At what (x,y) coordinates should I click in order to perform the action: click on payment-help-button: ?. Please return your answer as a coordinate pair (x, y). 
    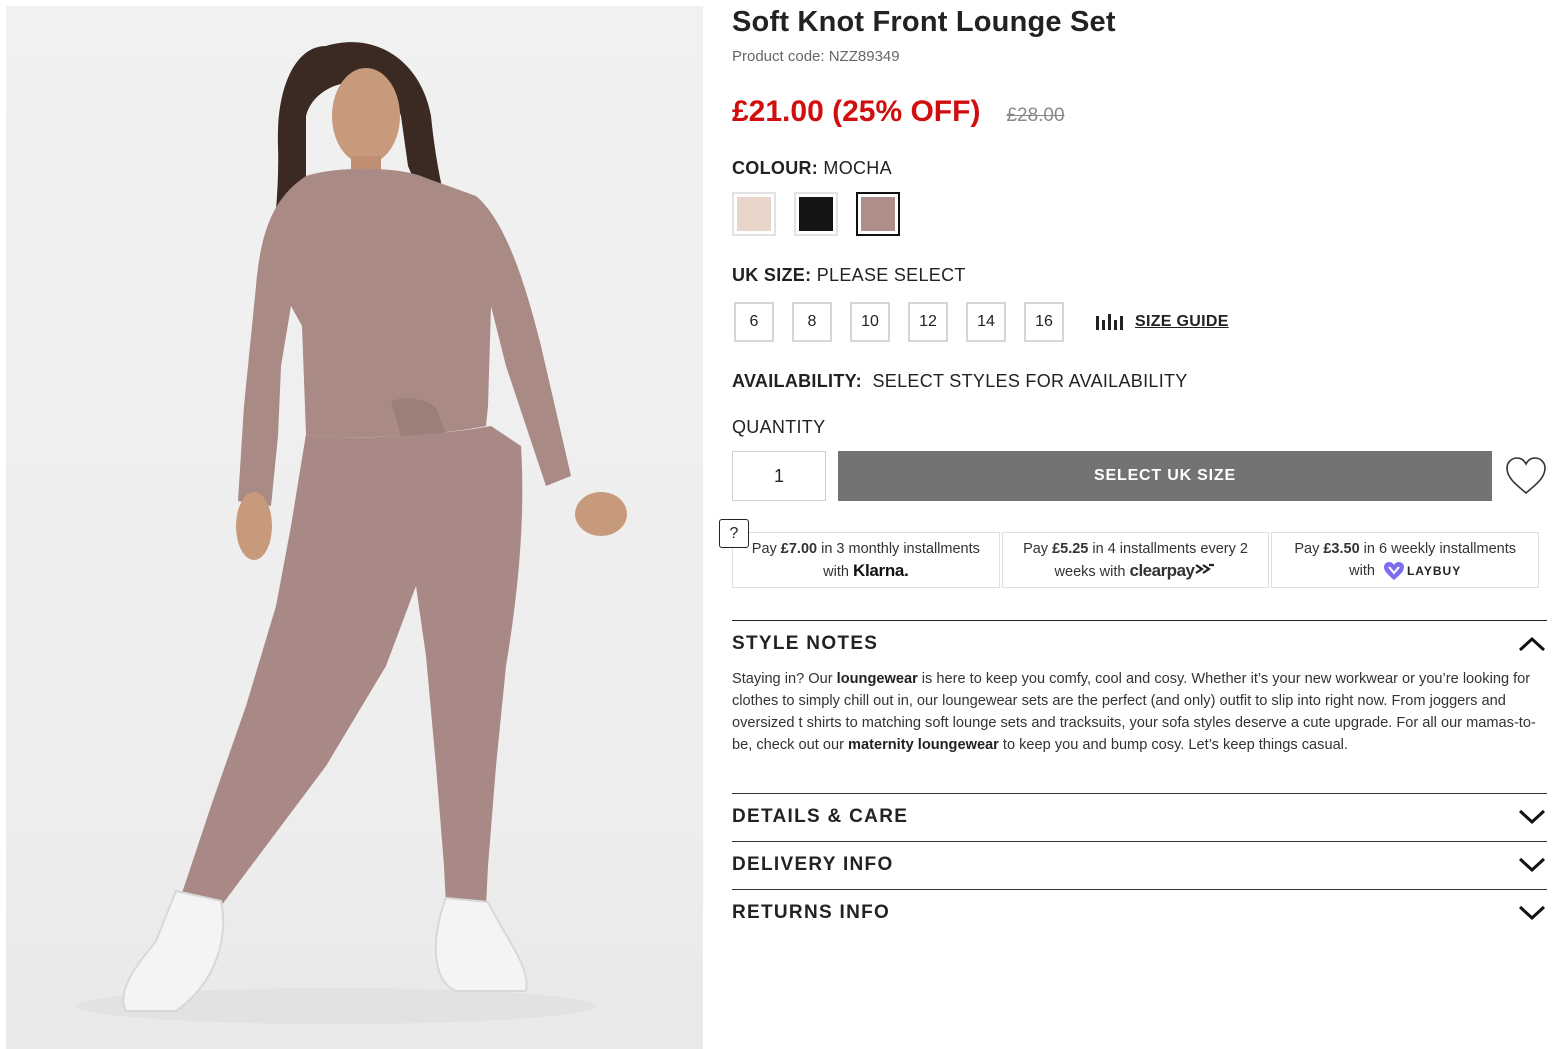
    Looking at the image, I should click on (734, 533).